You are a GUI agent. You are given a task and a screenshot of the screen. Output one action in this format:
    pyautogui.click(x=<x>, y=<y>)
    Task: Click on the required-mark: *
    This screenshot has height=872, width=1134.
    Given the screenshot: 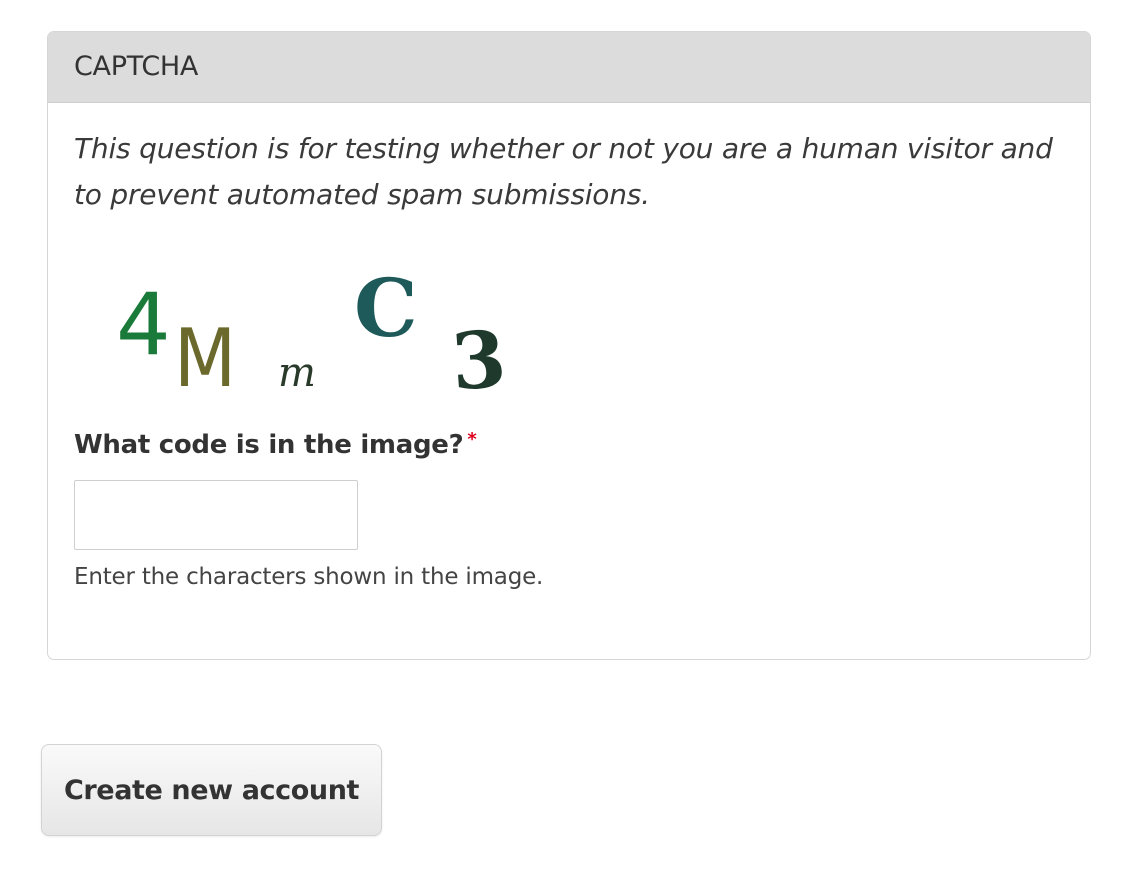 What is the action you would take?
    pyautogui.click(x=472, y=439)
    